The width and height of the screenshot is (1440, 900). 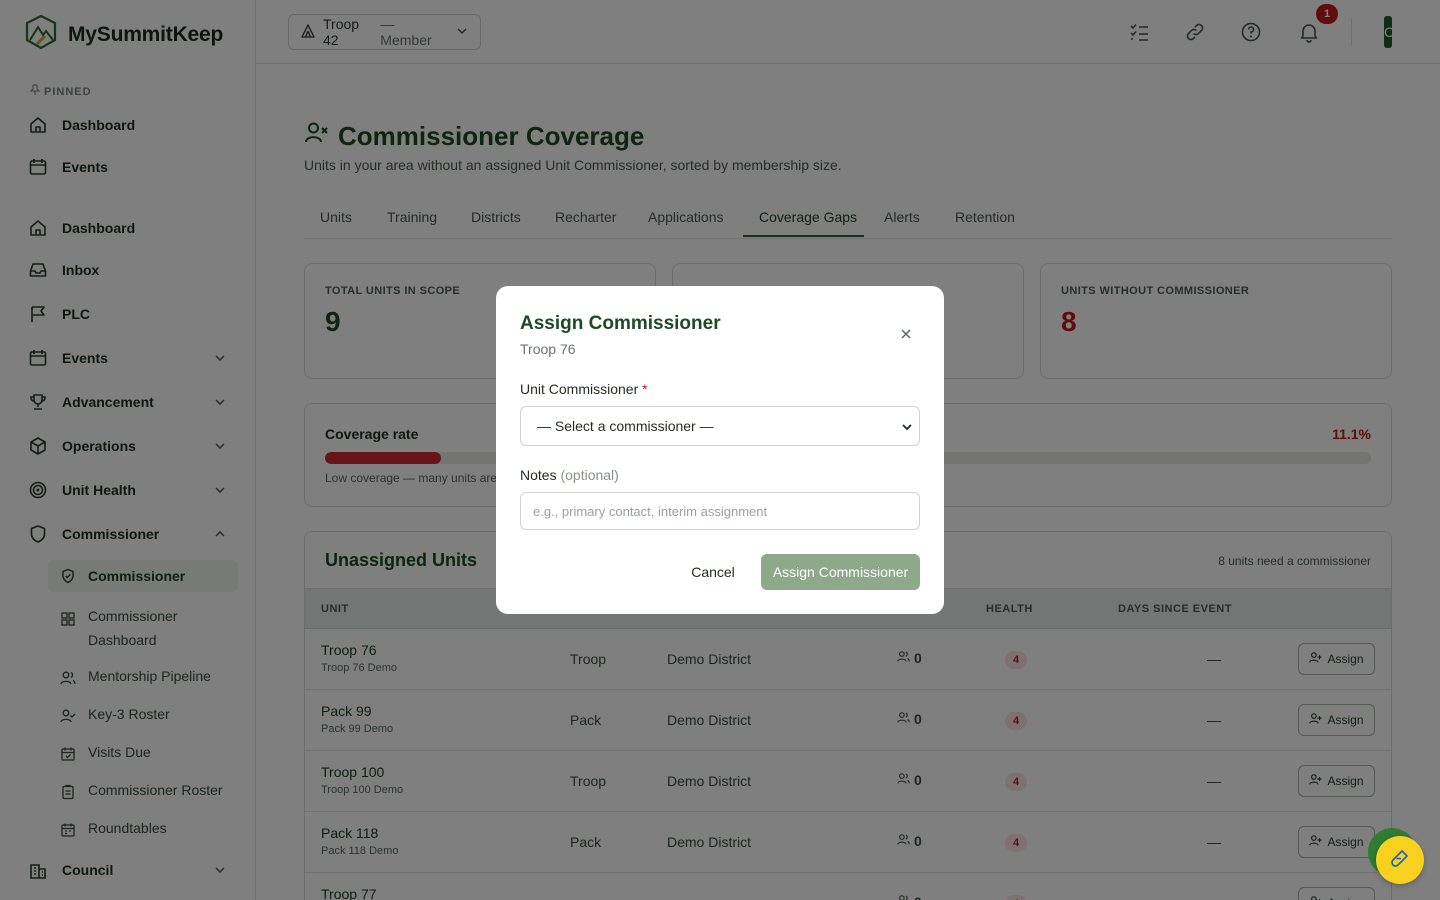 I want to click on cancel-button: Cancel, so click(x=713, y=572).